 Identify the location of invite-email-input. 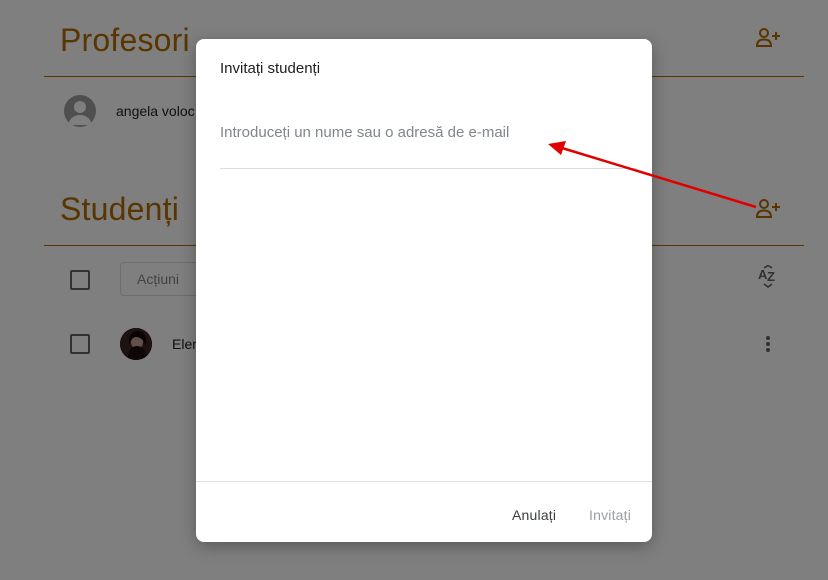
(428, 142).